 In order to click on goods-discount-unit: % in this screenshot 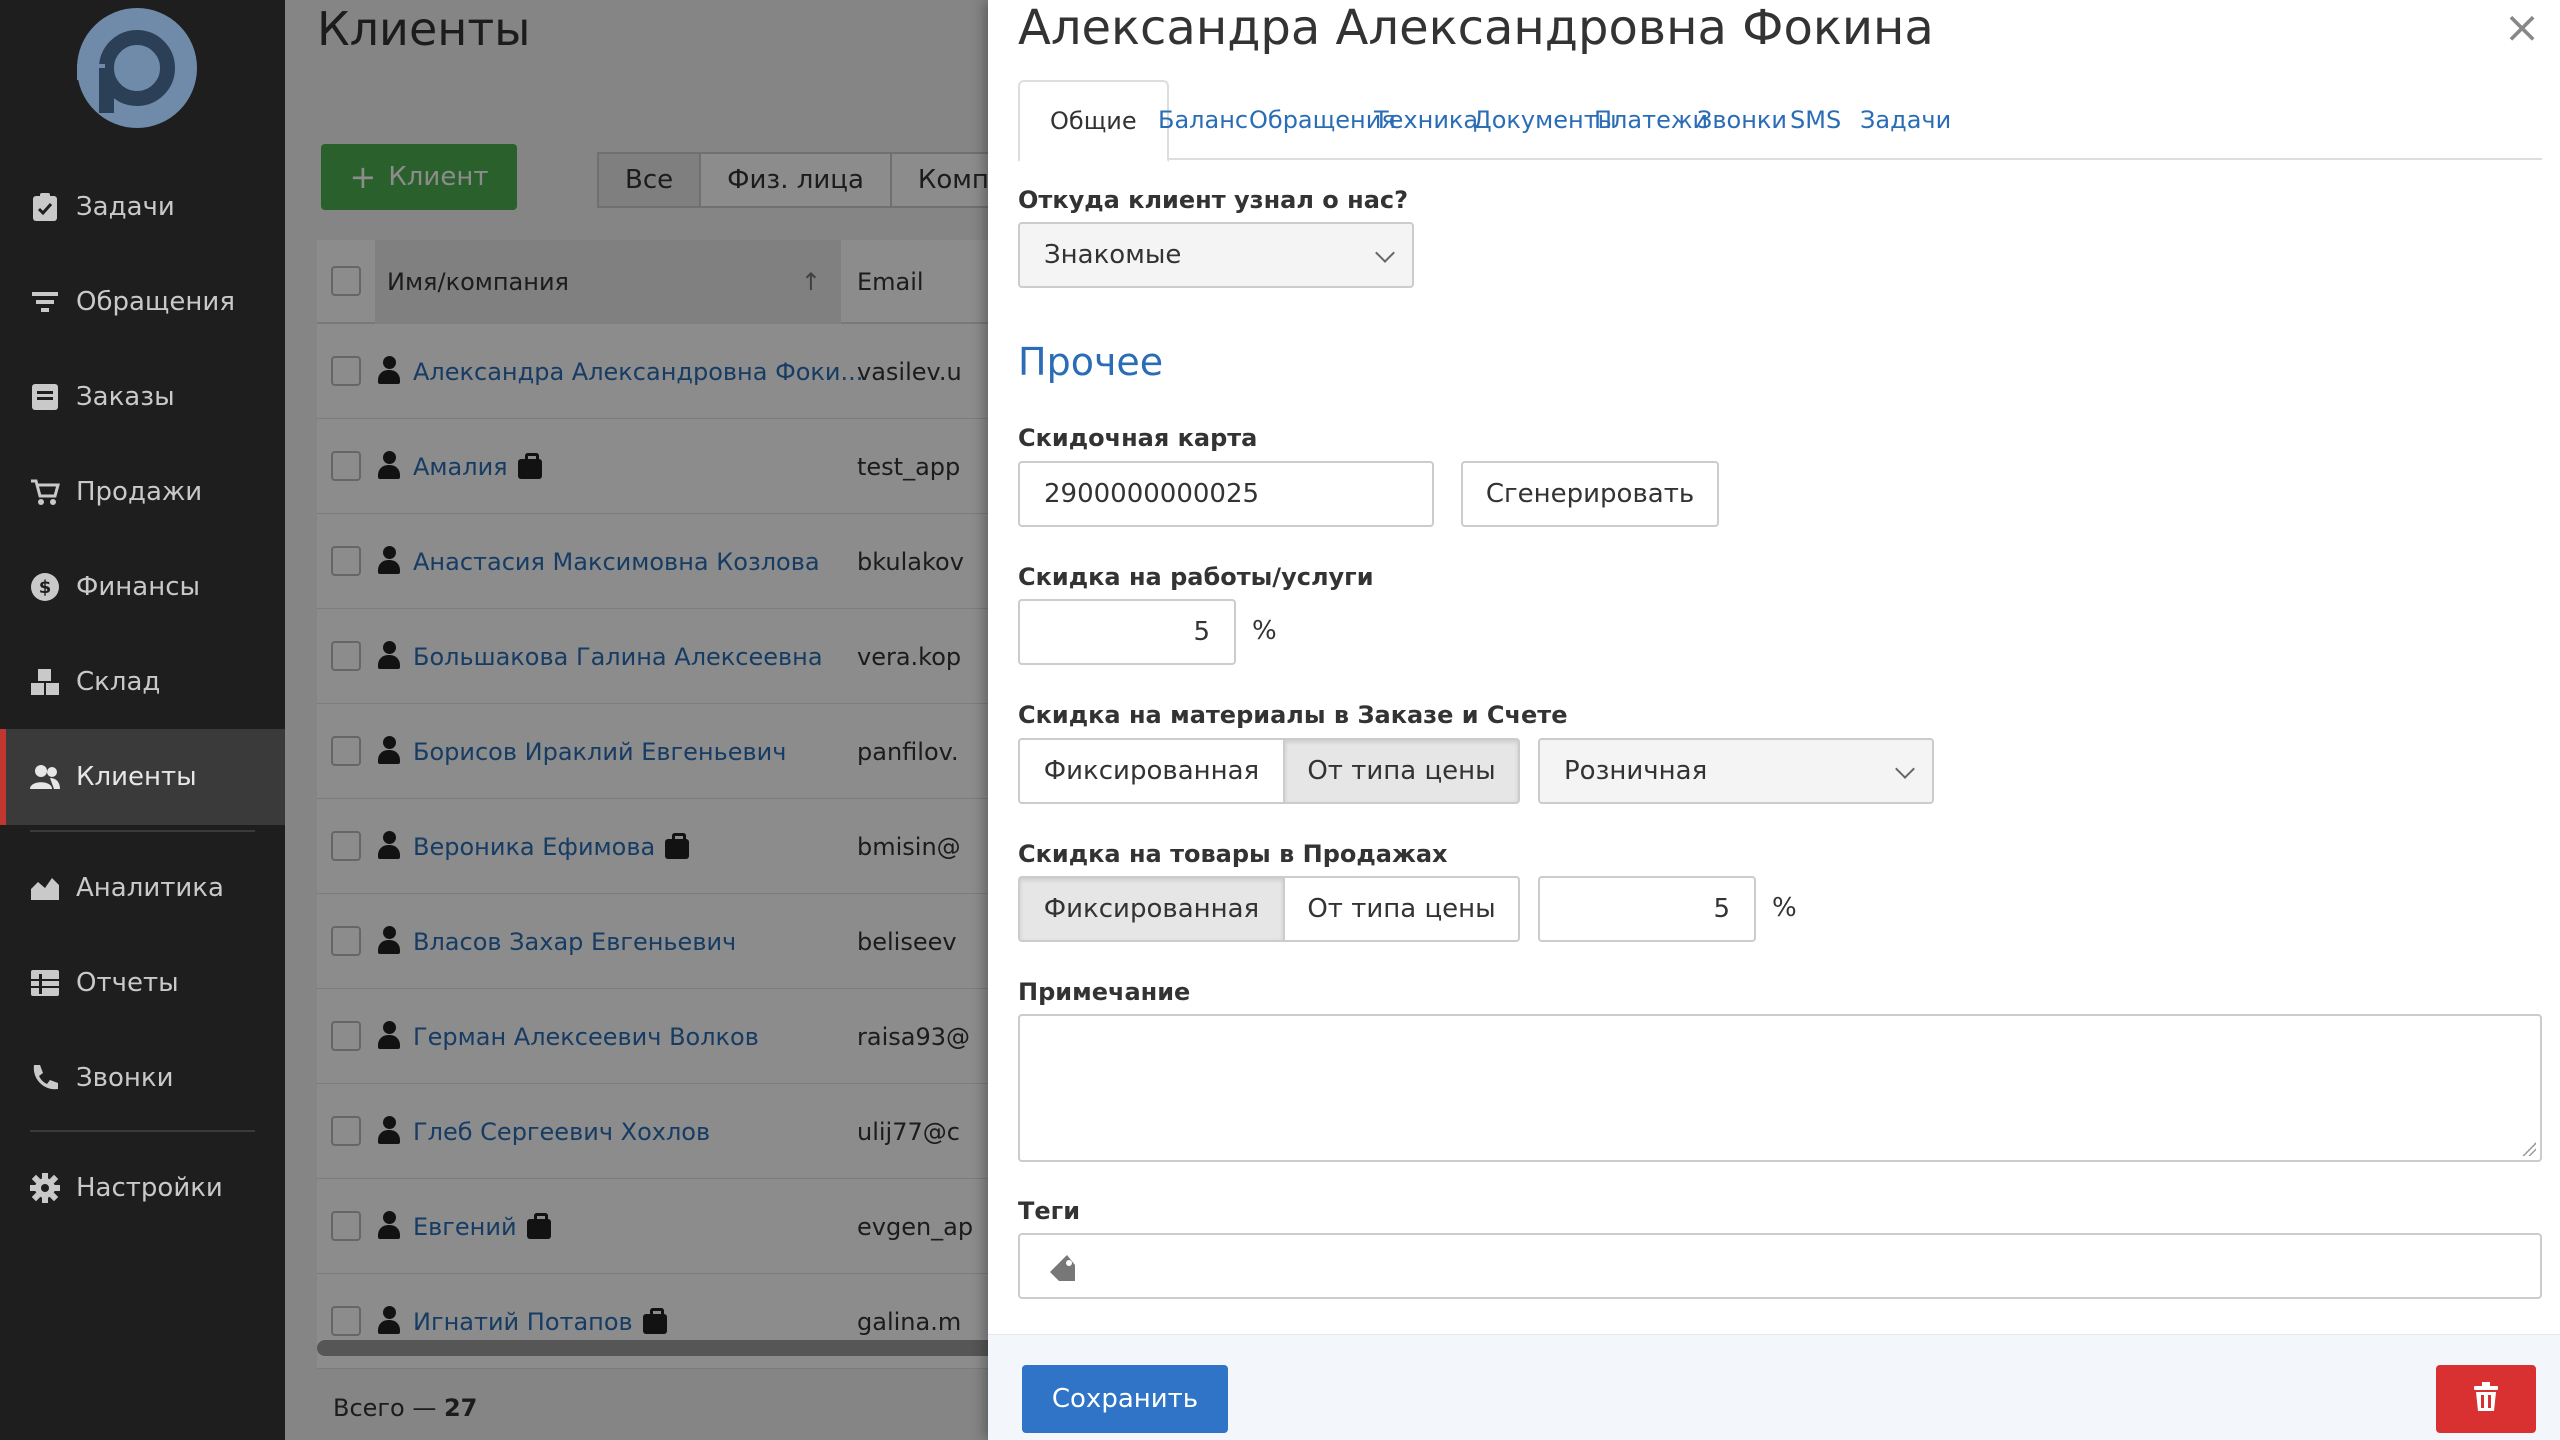, I will do `click(1784, 908)`.